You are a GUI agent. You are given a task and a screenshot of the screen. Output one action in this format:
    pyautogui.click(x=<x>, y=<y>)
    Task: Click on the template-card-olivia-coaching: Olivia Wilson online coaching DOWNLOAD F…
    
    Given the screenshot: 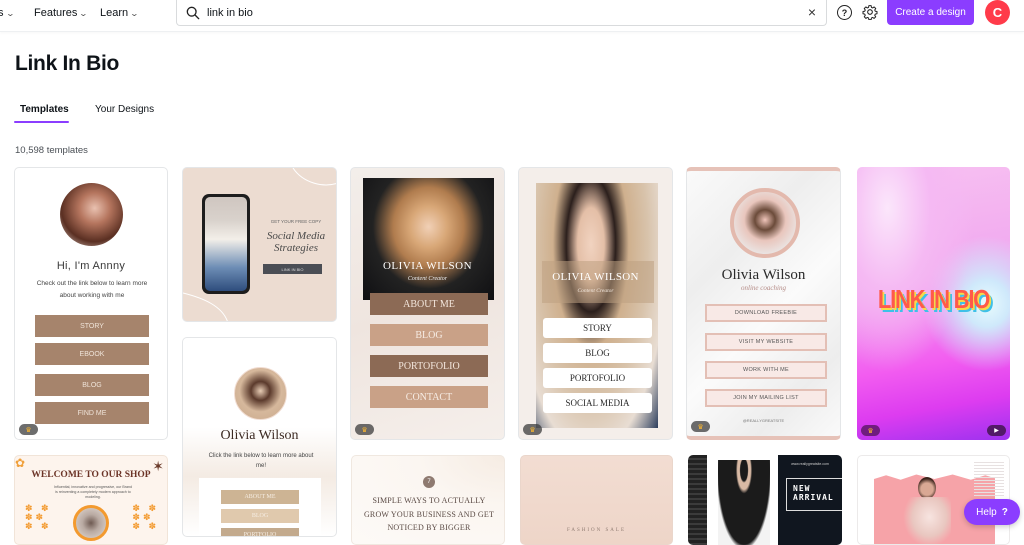 What is the action you would take?
    pyautogui.click(x=763, y=303)
    